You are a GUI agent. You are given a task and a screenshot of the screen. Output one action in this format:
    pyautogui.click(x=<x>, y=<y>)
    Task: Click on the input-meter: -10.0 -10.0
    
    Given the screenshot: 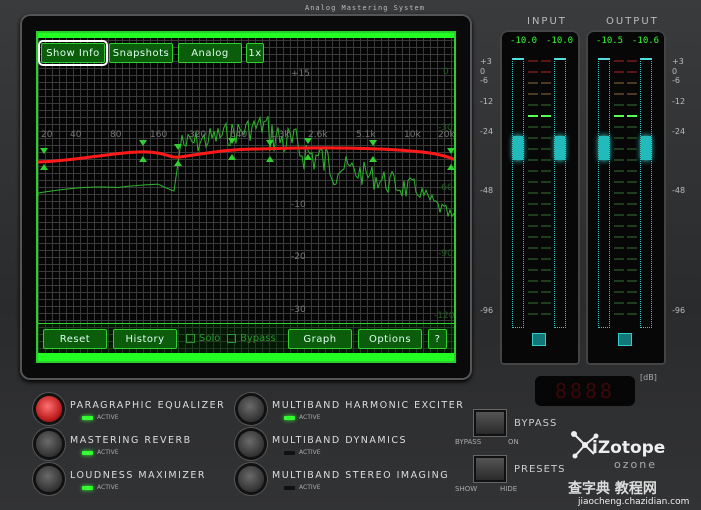 What is the action you would take?
    pyautogui.click(x=540, y=197)
    